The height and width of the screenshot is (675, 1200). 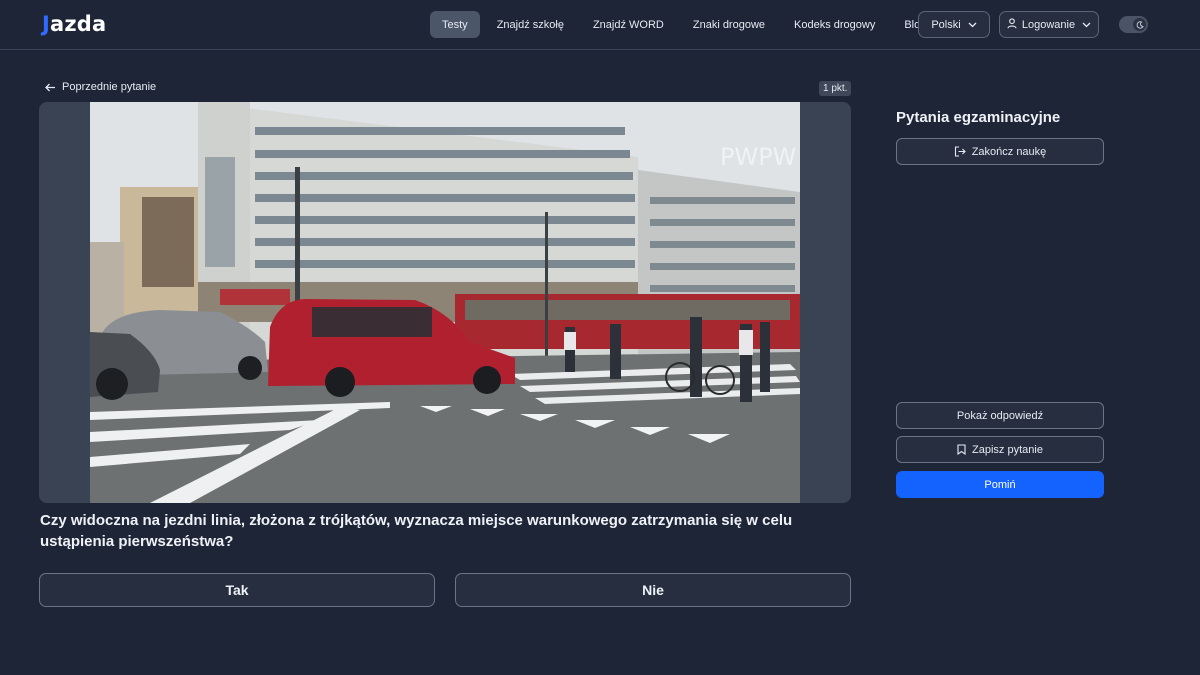 I want to click on previous-question-label: Poprzednie pytanie, so click(x=109, y=87).